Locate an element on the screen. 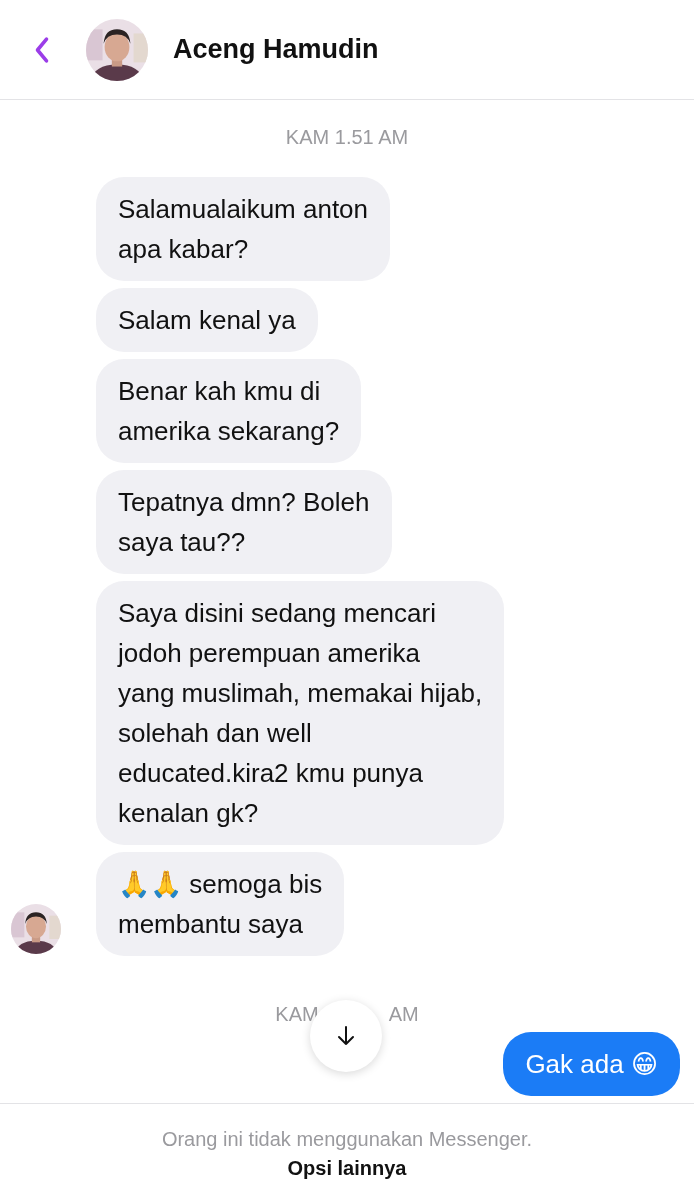 Image resolution: width=694 pixels, height=1200 pixels. timestamp: AM is located at coordinates (403, 1014).